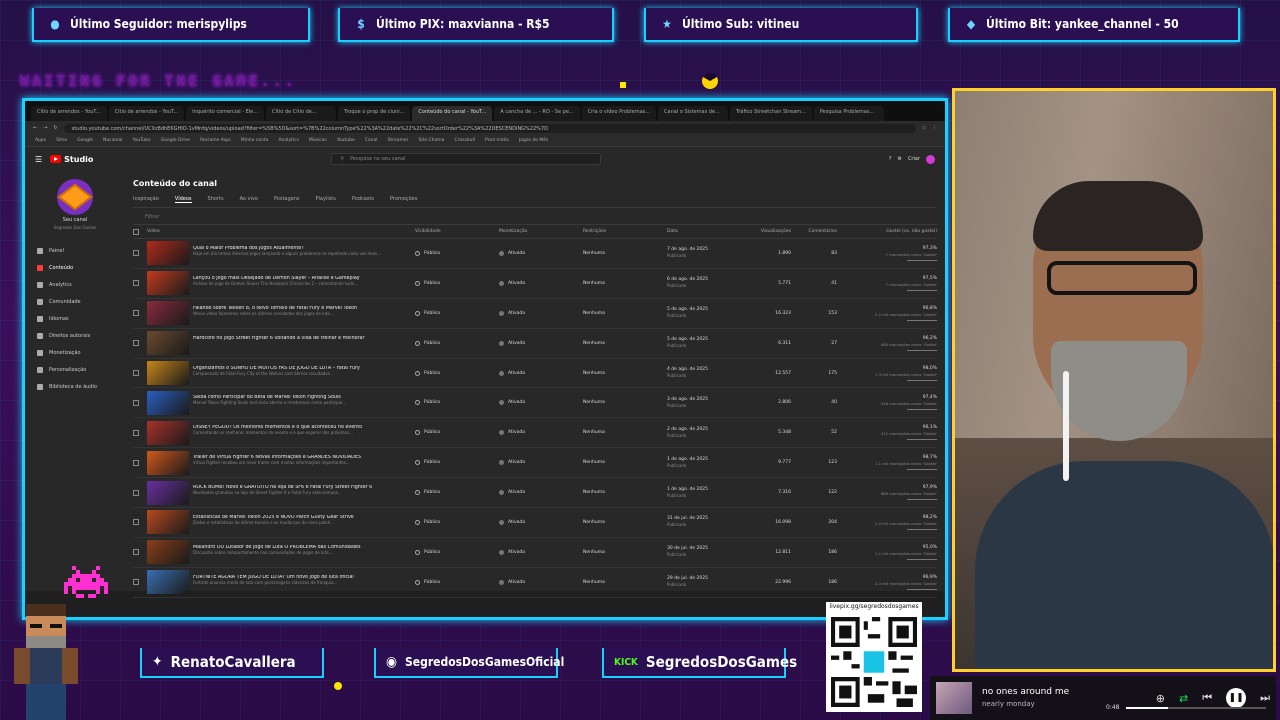  Describe the element at coordinates (281, 231) in the screenshot. I see `col-video: Vídeo` at that location.